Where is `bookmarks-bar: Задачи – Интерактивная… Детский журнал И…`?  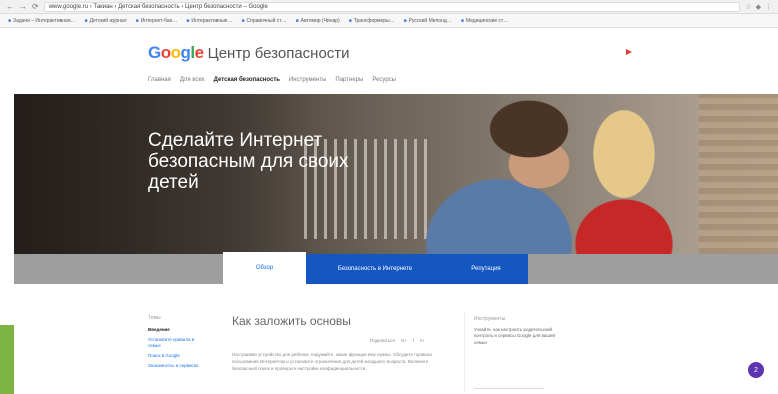 bookmarks-bar: Задачи – Интерактивная… Детский журнал И… is located at coordinates (389, 21).